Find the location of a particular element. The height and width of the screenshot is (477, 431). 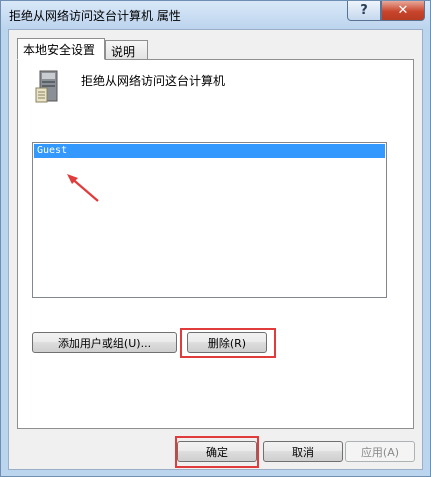

button-label: 应用(A) is located at coordinates (380, 452).